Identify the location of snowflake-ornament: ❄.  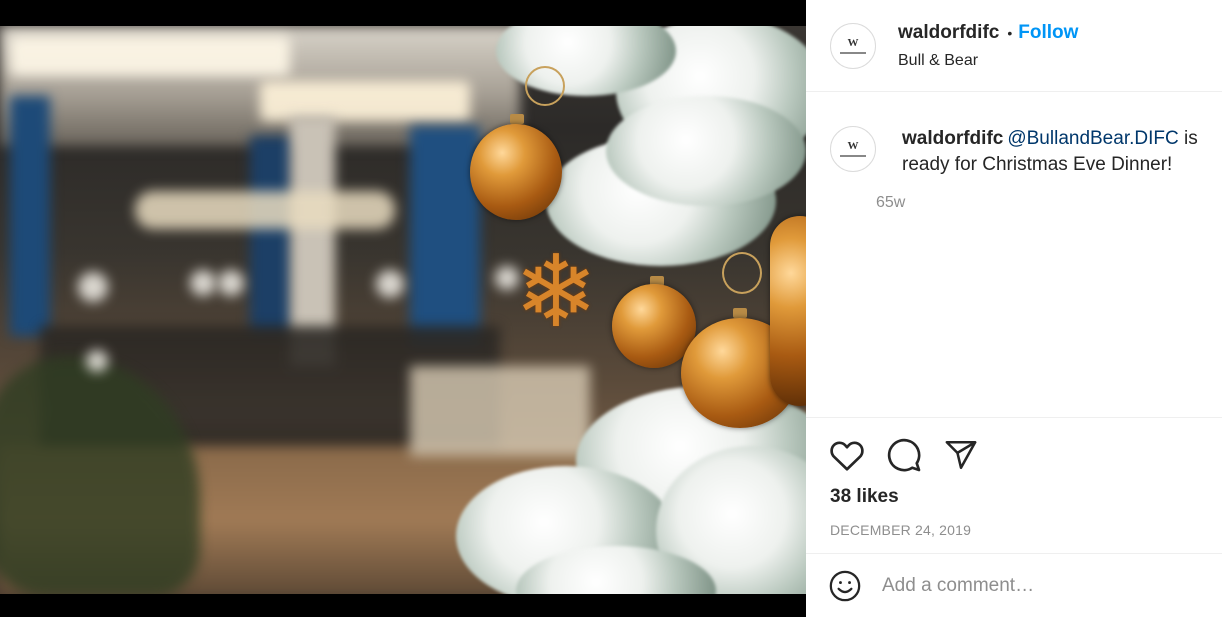
(556, 291).